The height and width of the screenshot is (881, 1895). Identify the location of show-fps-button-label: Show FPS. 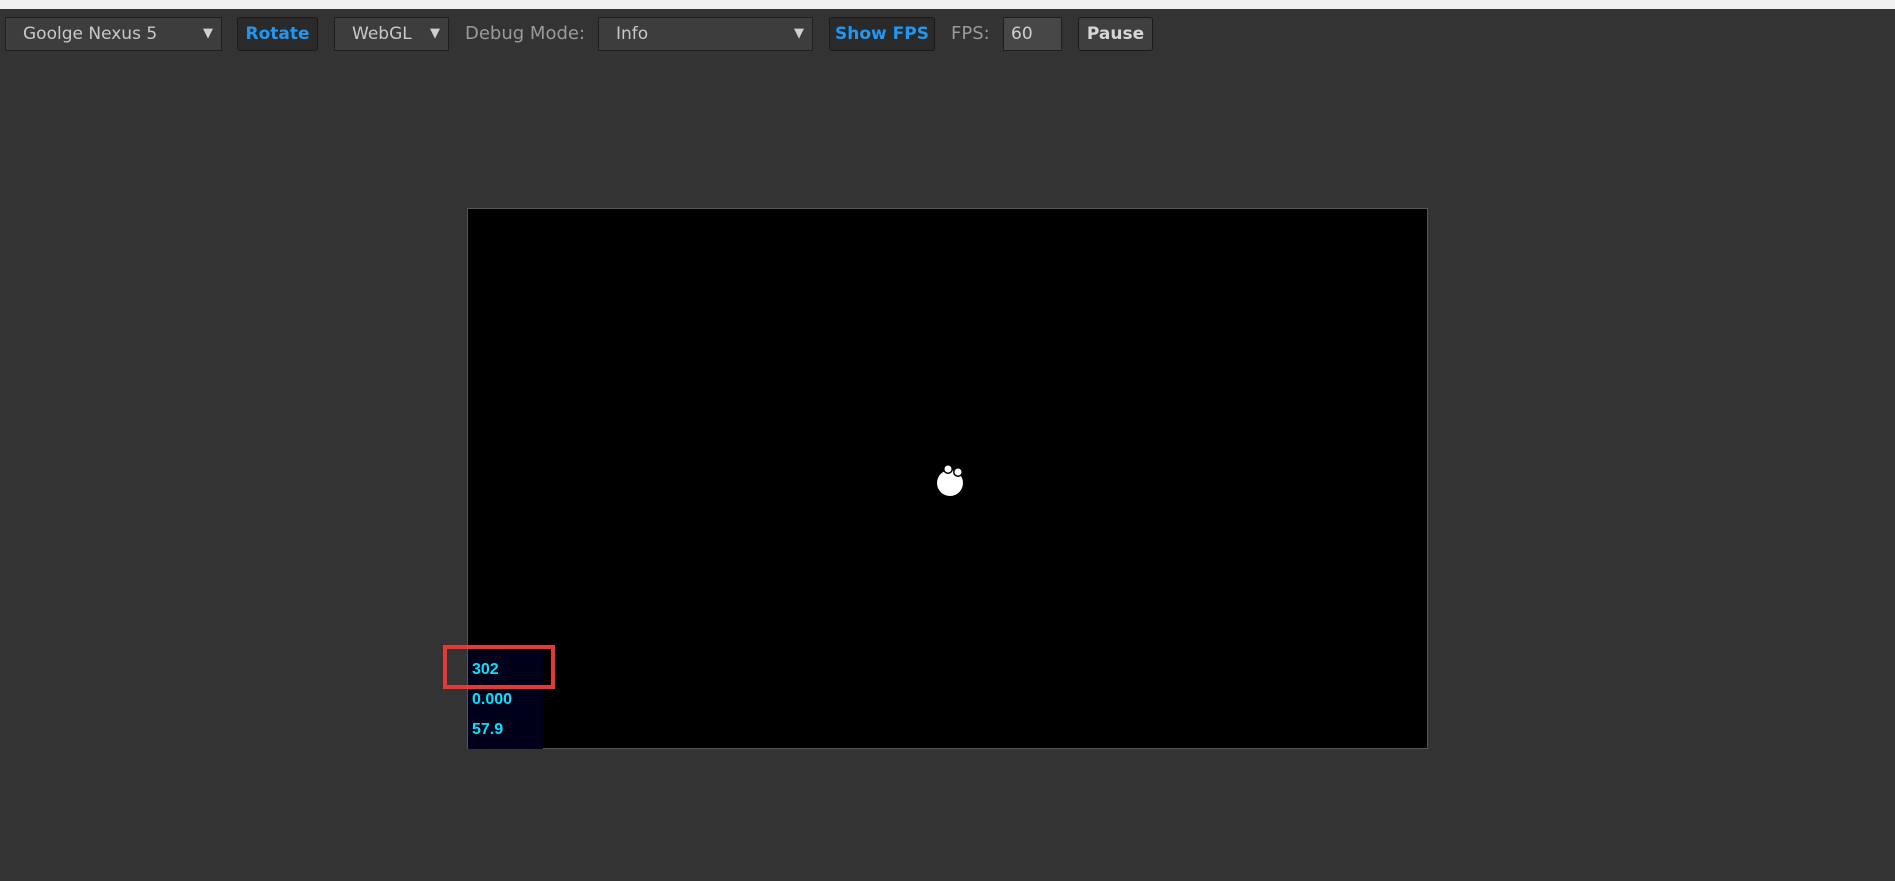
(882, 34).